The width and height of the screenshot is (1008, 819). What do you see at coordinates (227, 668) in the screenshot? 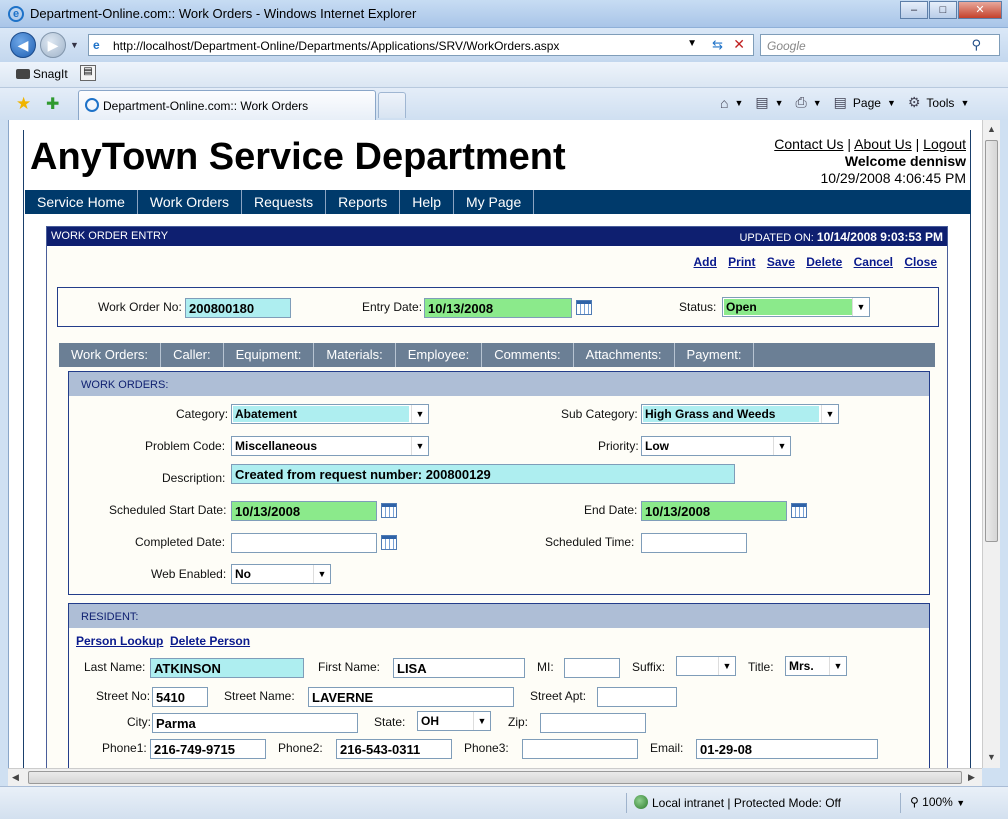
I see `last-name-field: ATKINSON` at bounding box center [227, 668].